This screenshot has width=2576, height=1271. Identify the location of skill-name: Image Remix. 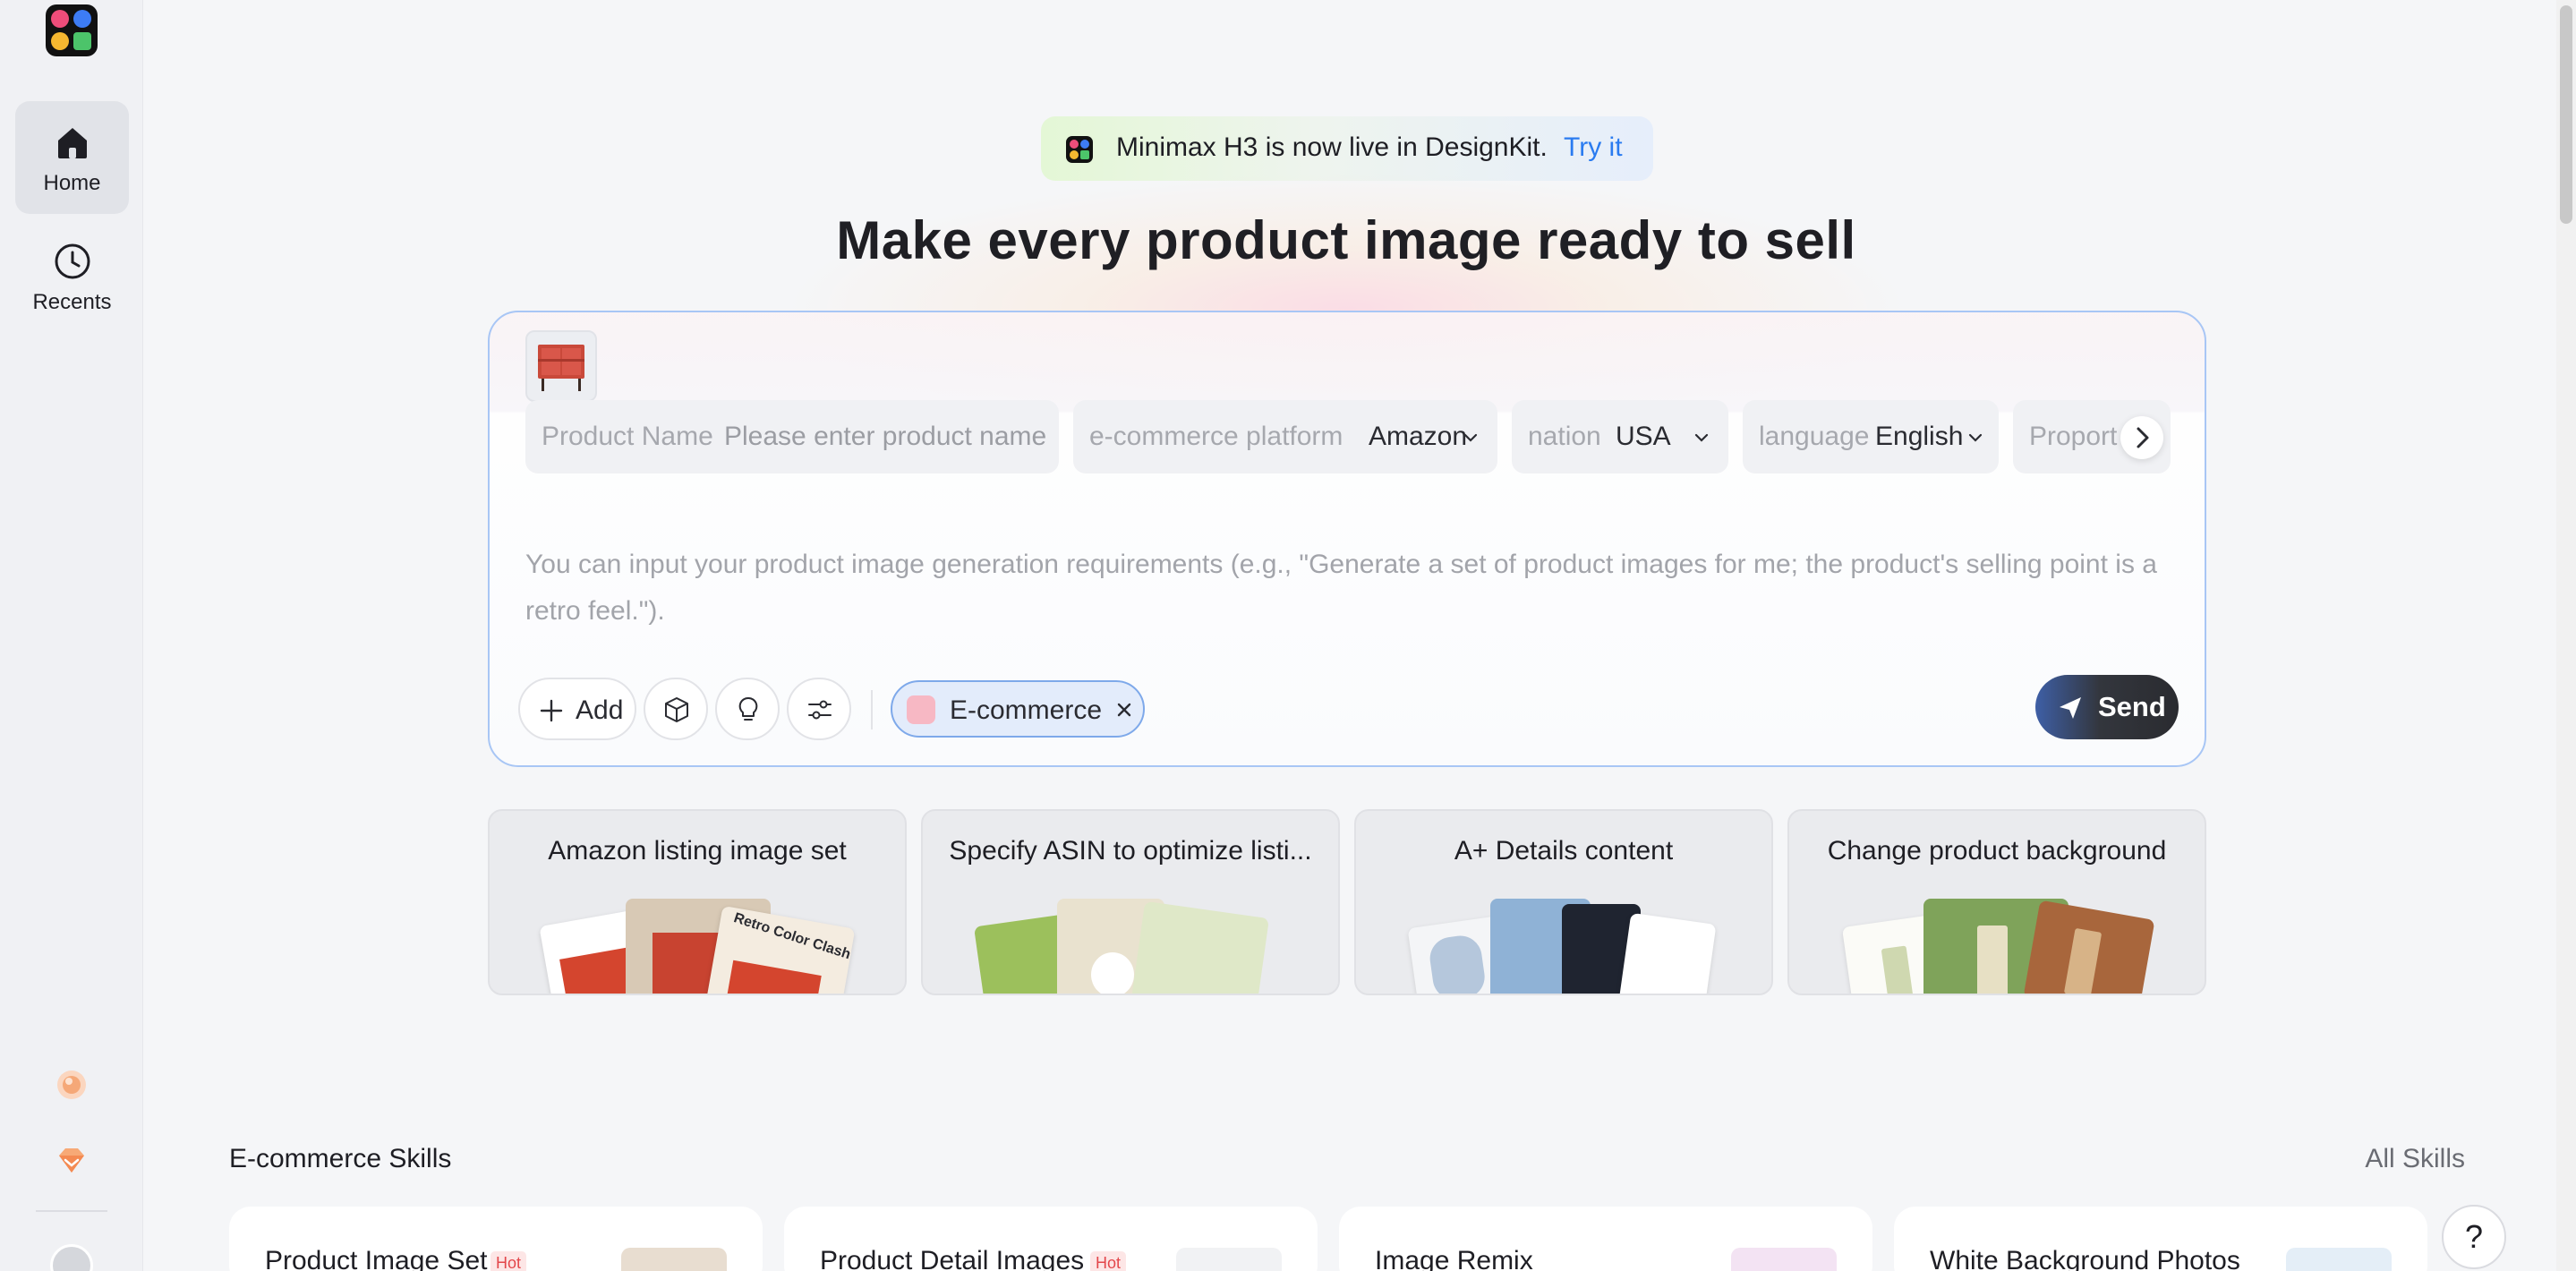
(1454, 1258).